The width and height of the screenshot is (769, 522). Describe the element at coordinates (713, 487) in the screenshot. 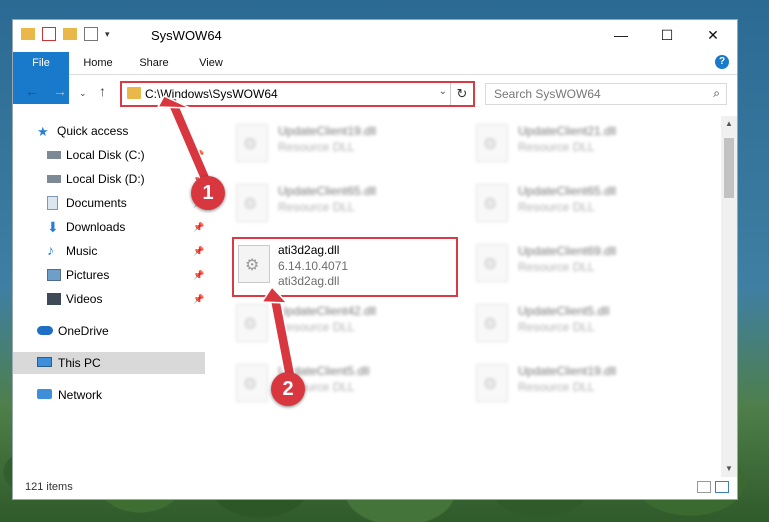

I see `view-toggle` at that location.